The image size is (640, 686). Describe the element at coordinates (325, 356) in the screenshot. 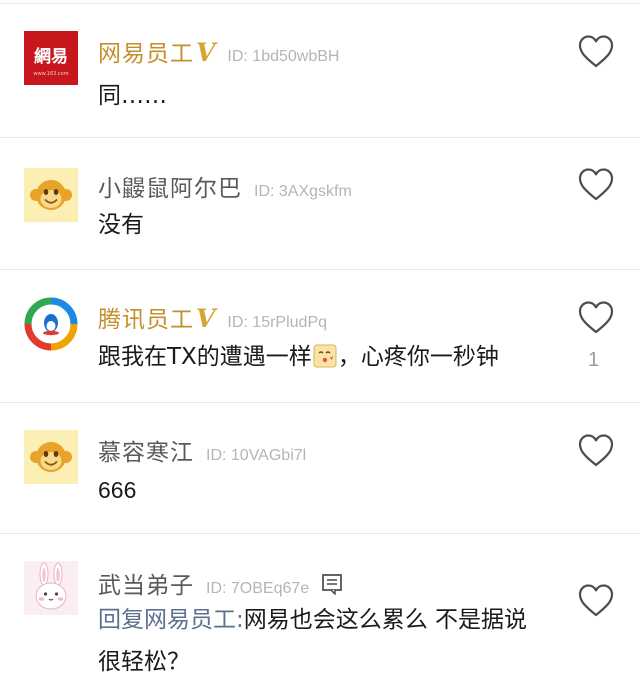

I see `kiss-emoji-icon` at that location.